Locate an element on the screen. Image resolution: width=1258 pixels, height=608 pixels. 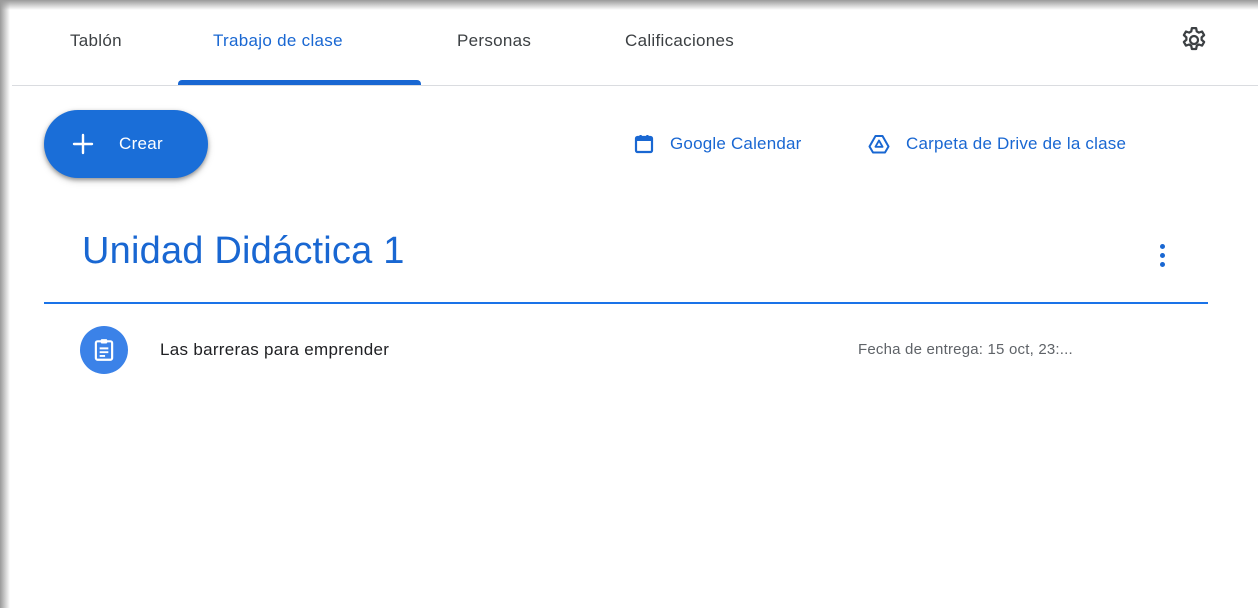
drive-folder-link: Carpeta de Drive de la clase is located at coordinates (997, 144).